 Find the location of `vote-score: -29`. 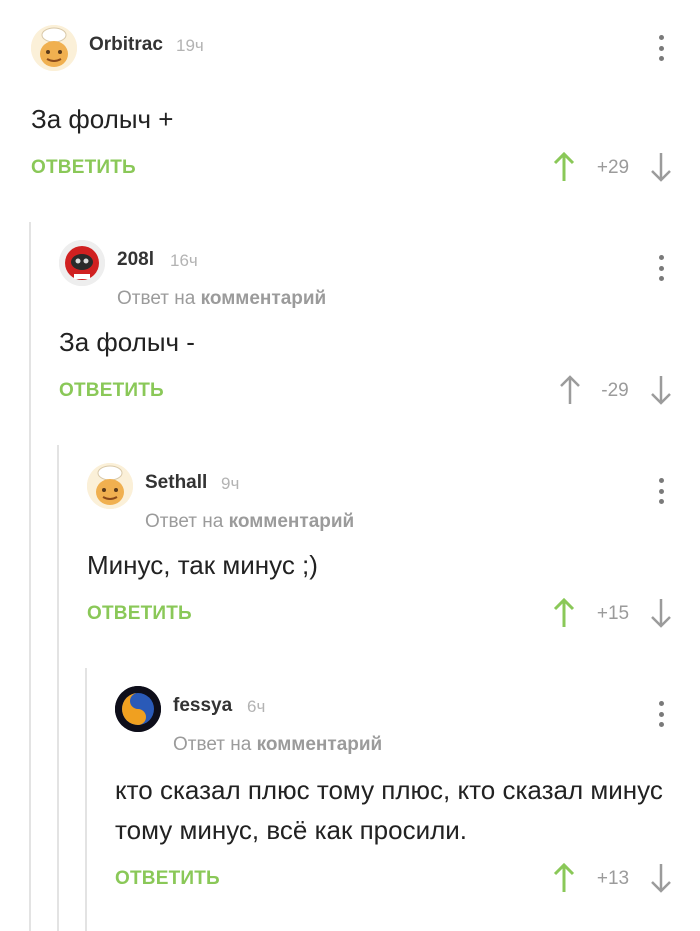

vote-score: -29 is located at coordinates (615, 390).